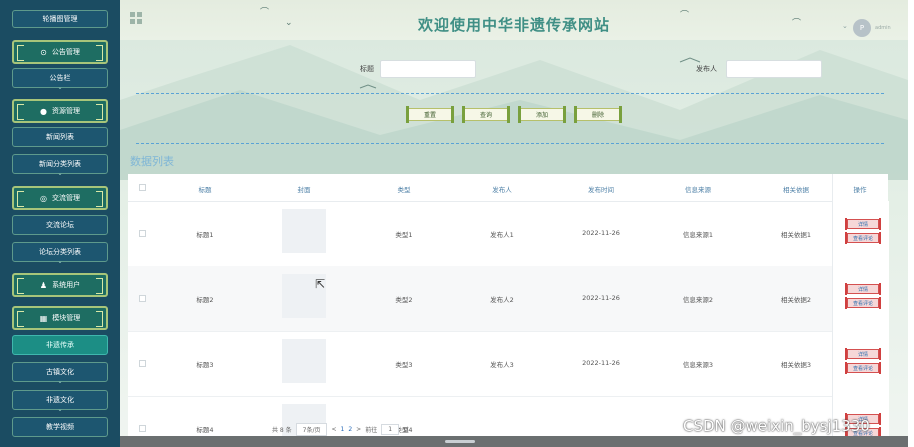  What do you see at coordinates (43, 111) in the screenshot?
I see `location-pin-icon: ●` at bounding box center [43, 111].